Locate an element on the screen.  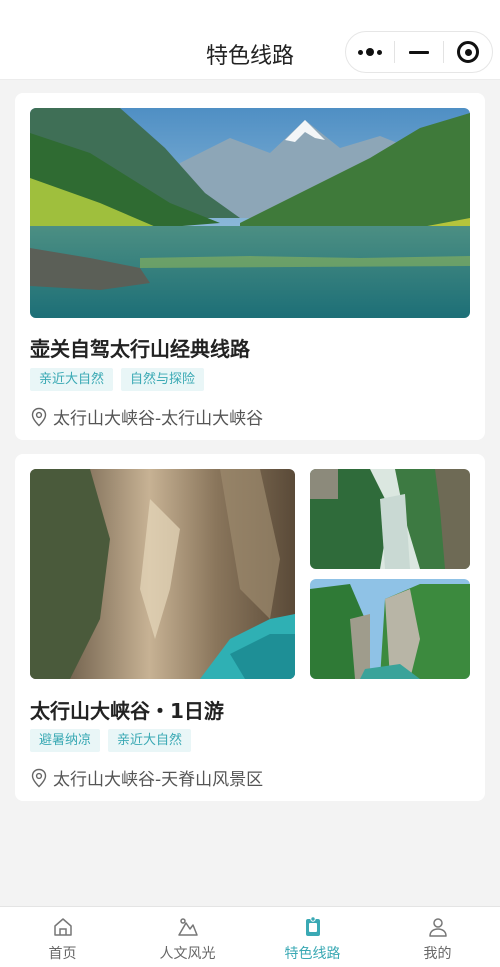
user-icon is located at coordinates (437, 927).